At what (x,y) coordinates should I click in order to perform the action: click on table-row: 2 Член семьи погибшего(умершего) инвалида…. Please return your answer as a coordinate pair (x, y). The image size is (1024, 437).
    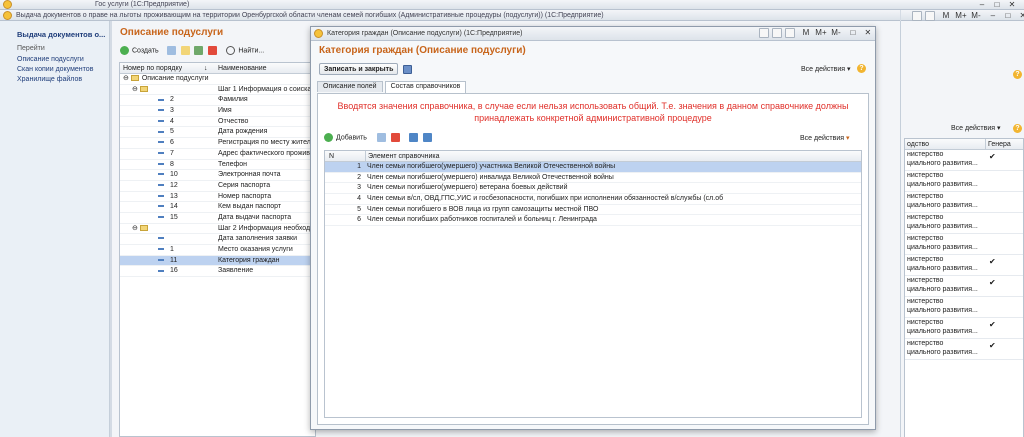
    Looking at the image, I should click on (593, 178).